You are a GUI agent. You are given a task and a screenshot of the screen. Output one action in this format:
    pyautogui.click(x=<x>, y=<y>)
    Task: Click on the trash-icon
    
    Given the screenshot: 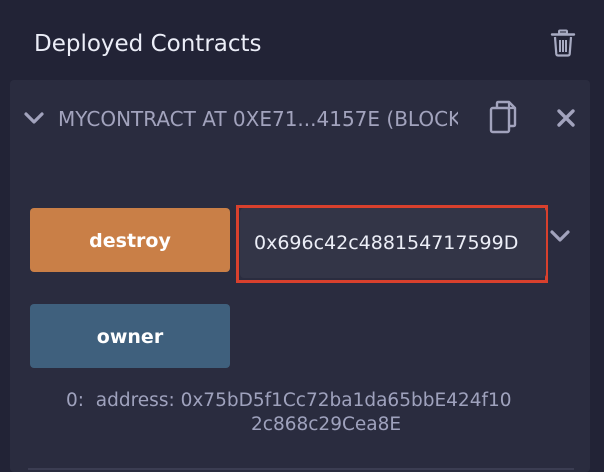 What is the action you would take?
    pyautogui.click(x=563, y=43)
    